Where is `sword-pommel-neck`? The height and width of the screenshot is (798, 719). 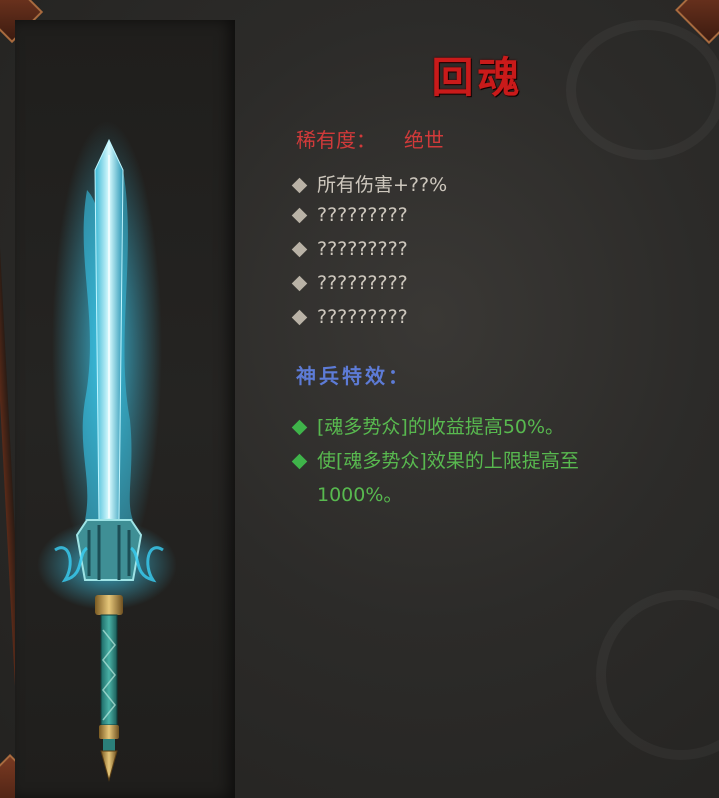
sword-pommel-neck is located at coordinates (109, 745).